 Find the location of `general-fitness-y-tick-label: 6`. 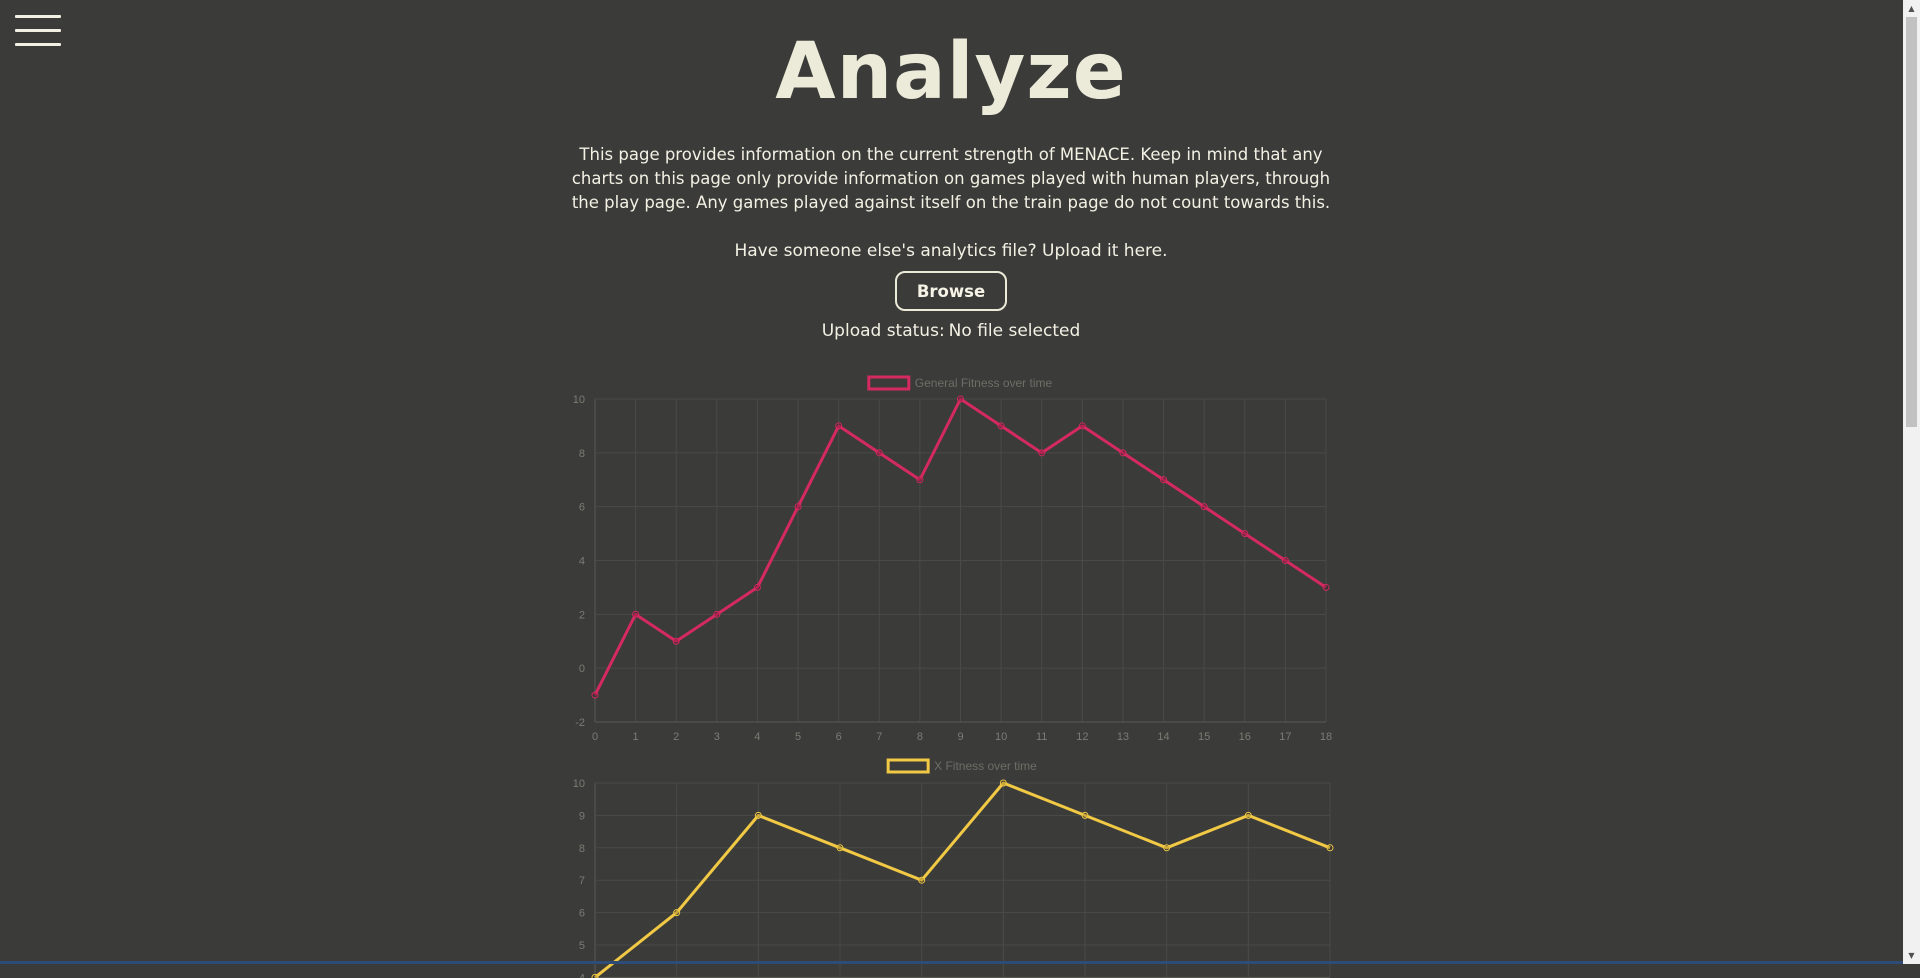

general-fitness-y-tick-label: 6 is located at coordinates (582, 508).